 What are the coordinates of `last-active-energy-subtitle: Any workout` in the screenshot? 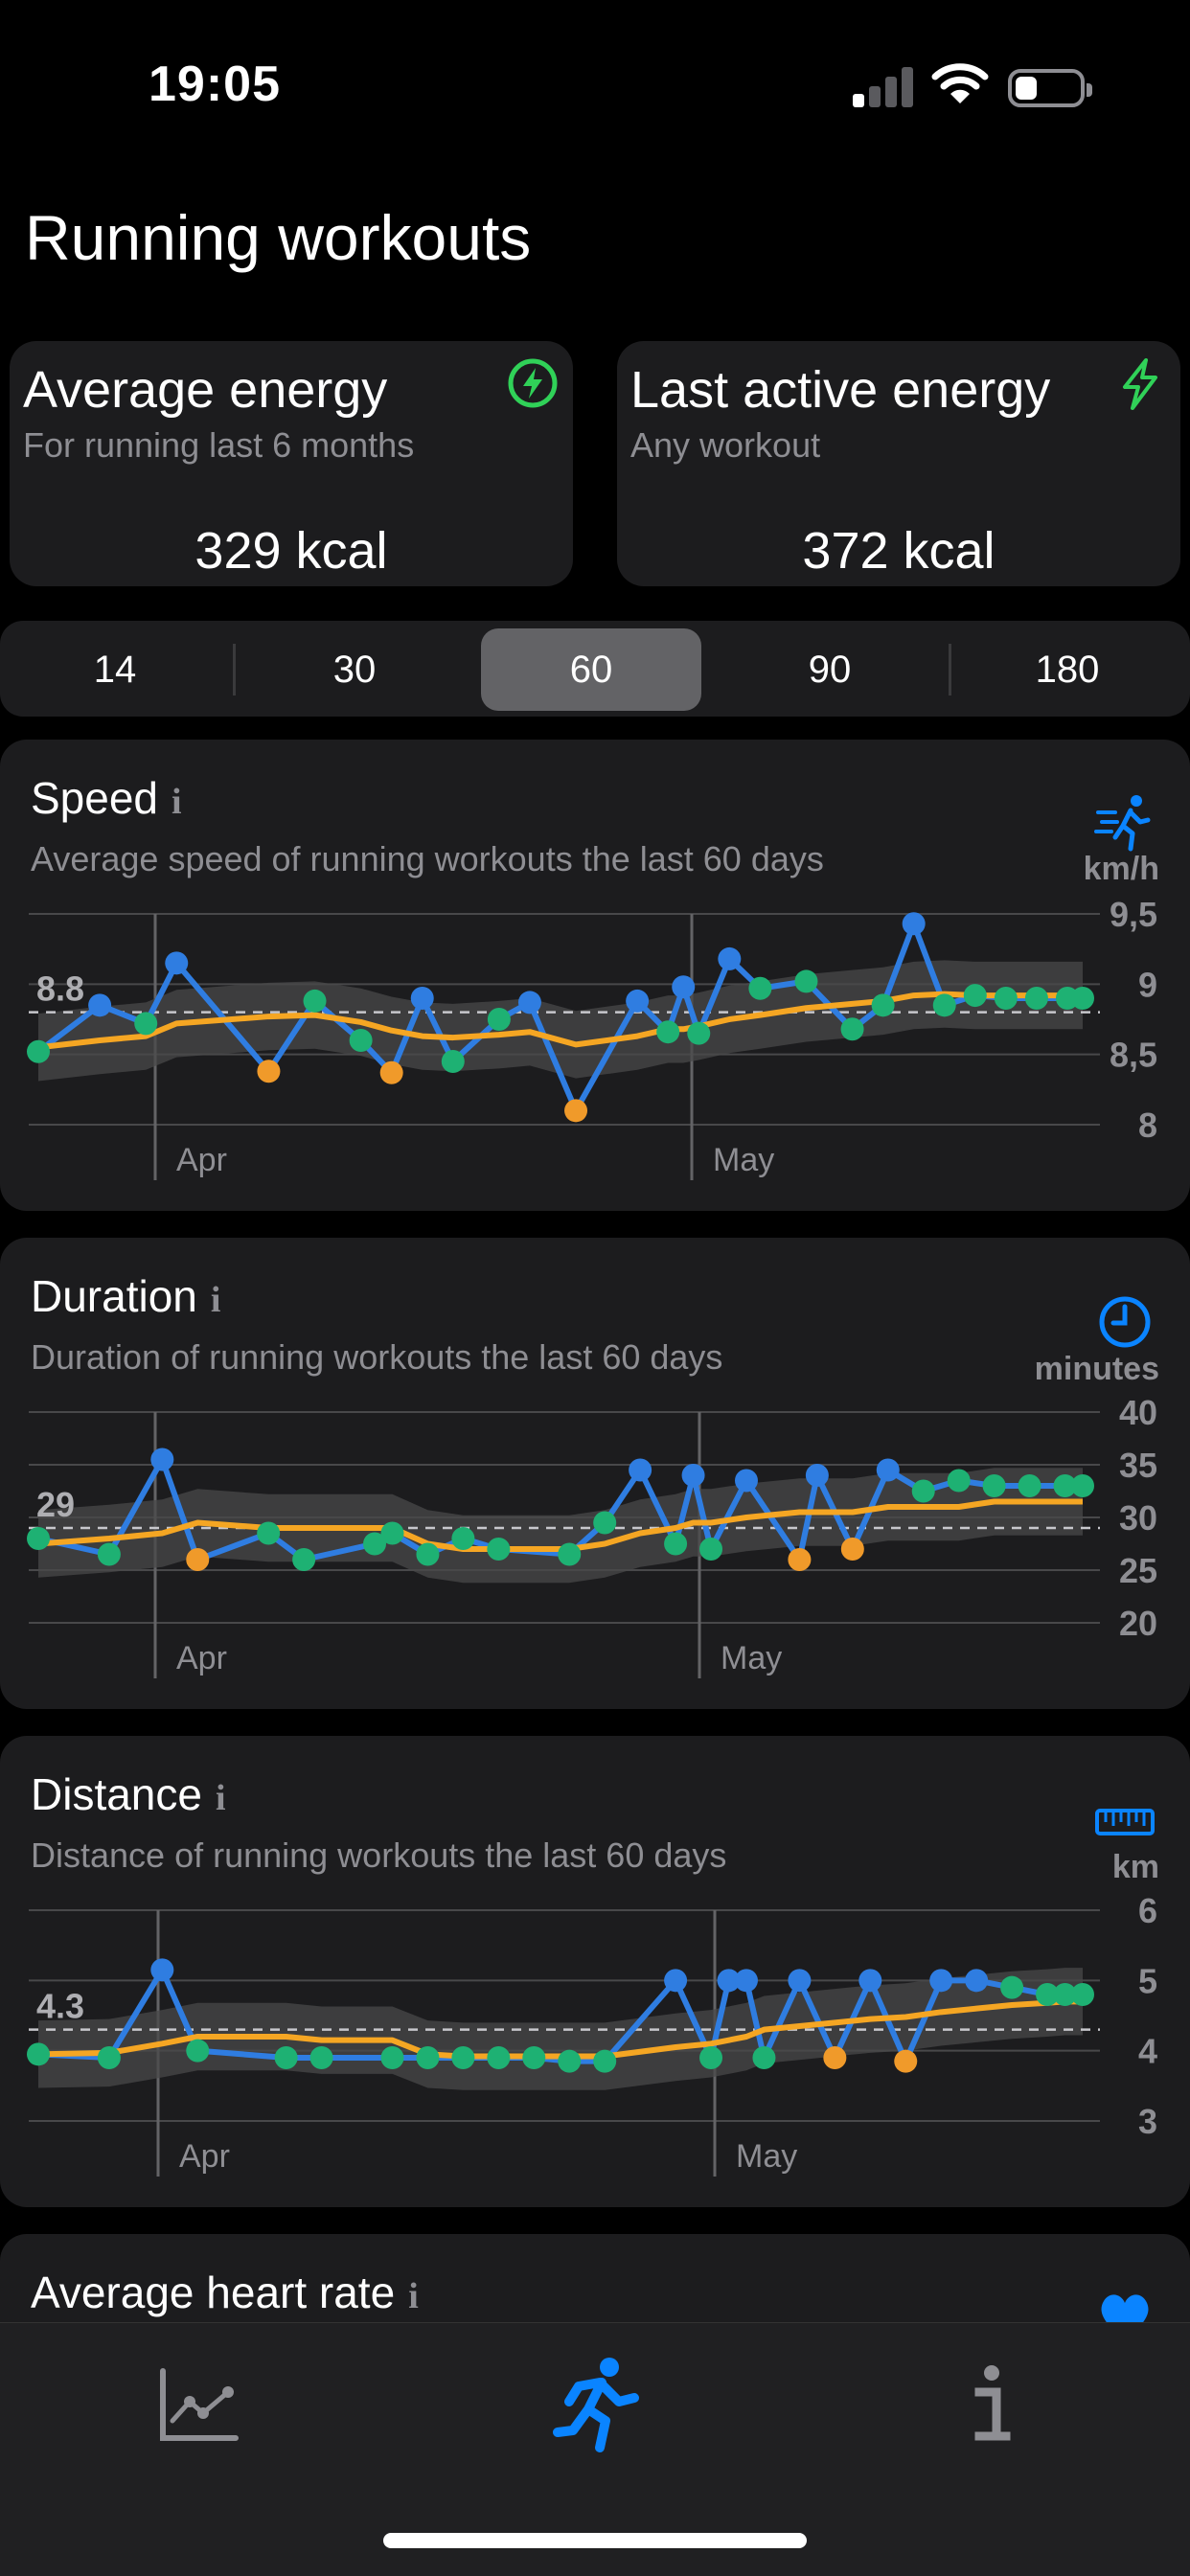 It's located at (726, 445).